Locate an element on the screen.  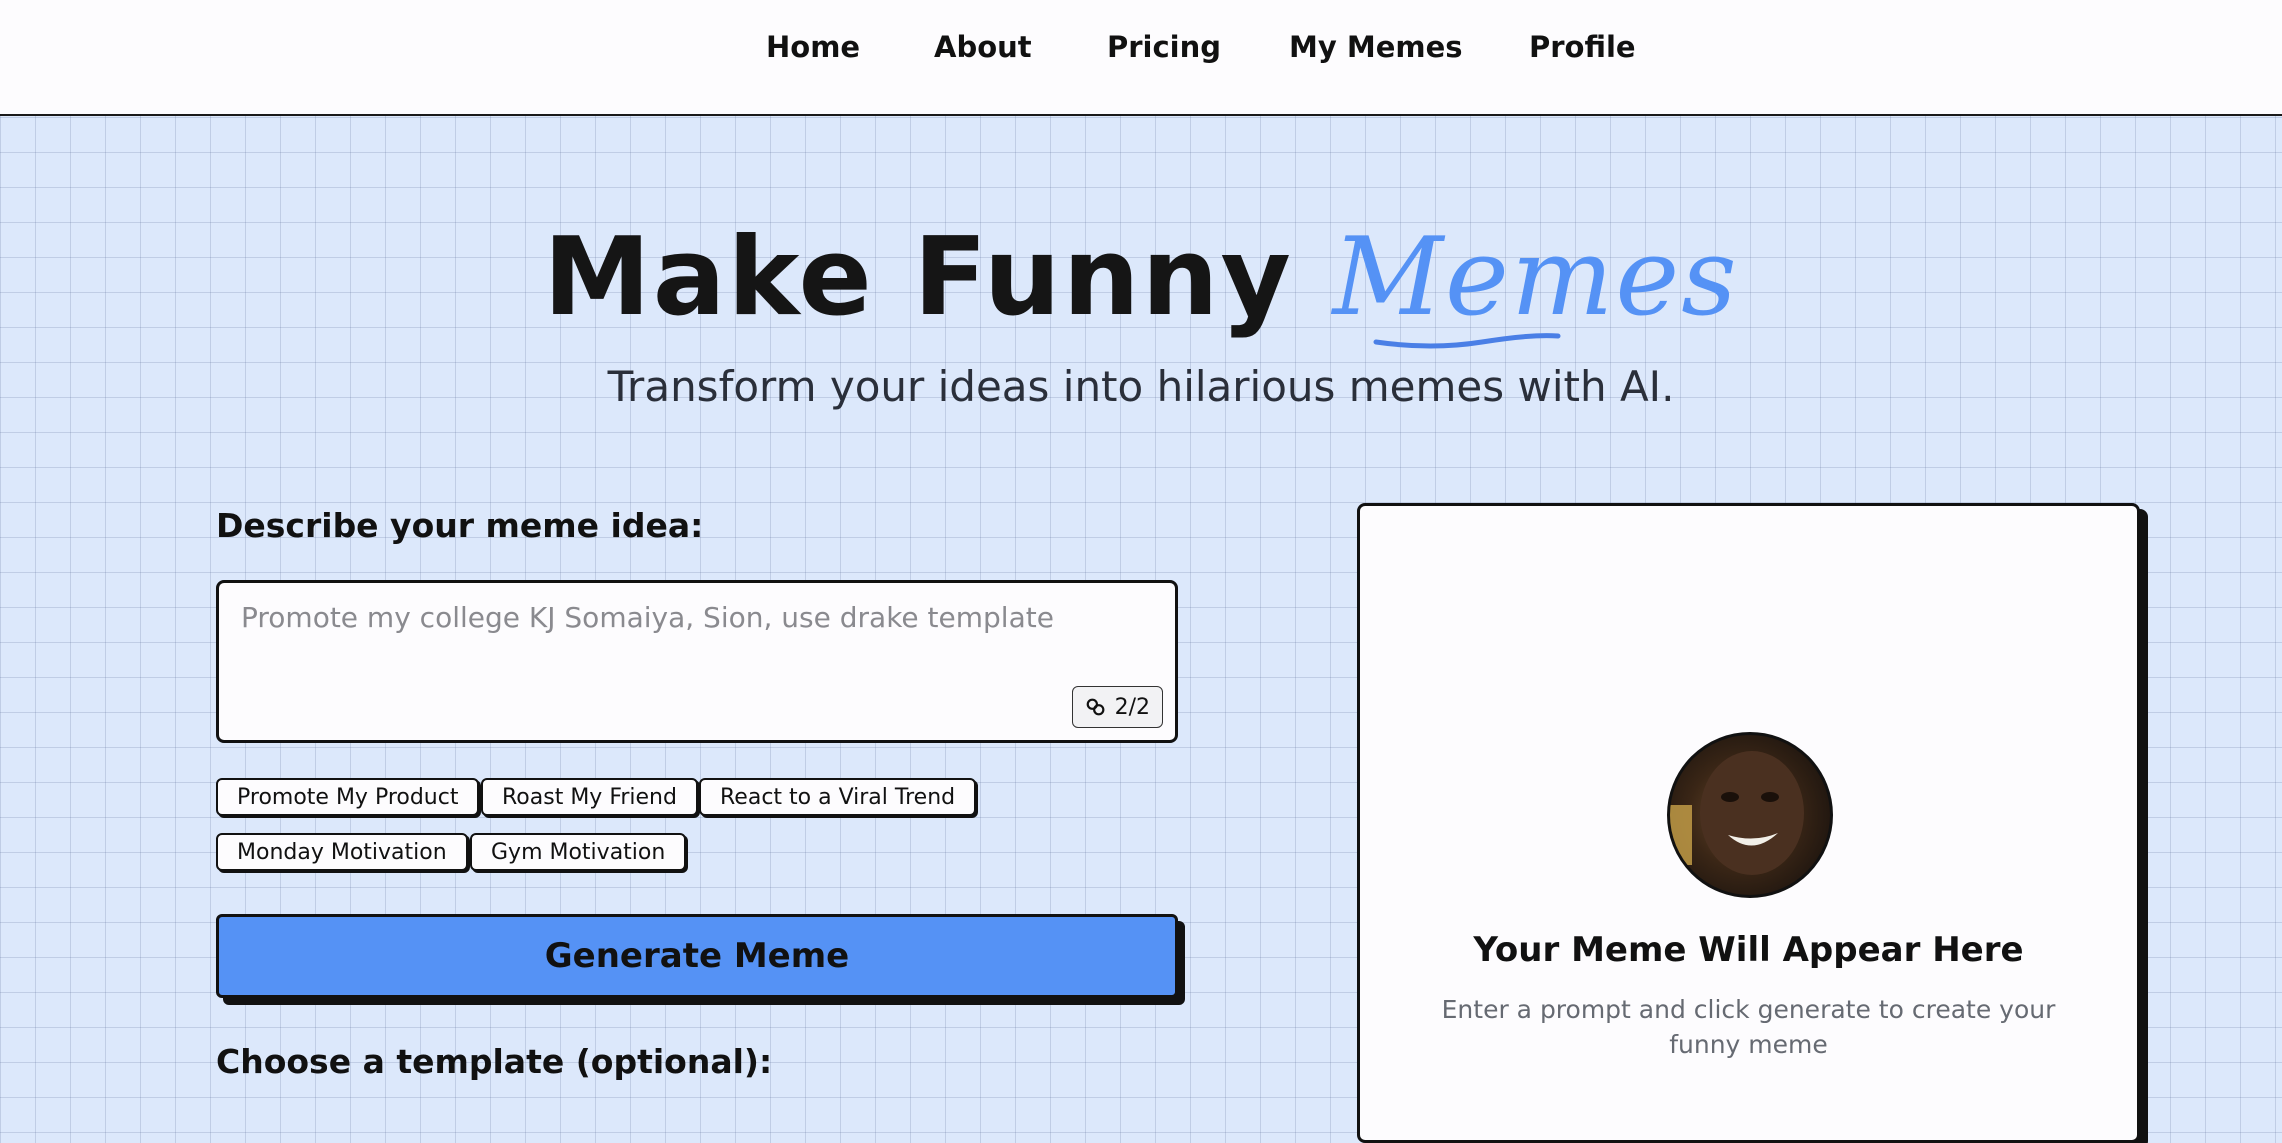
suggestion-chip-promote-product: Promote My Product is located at coordinates (348, 797).